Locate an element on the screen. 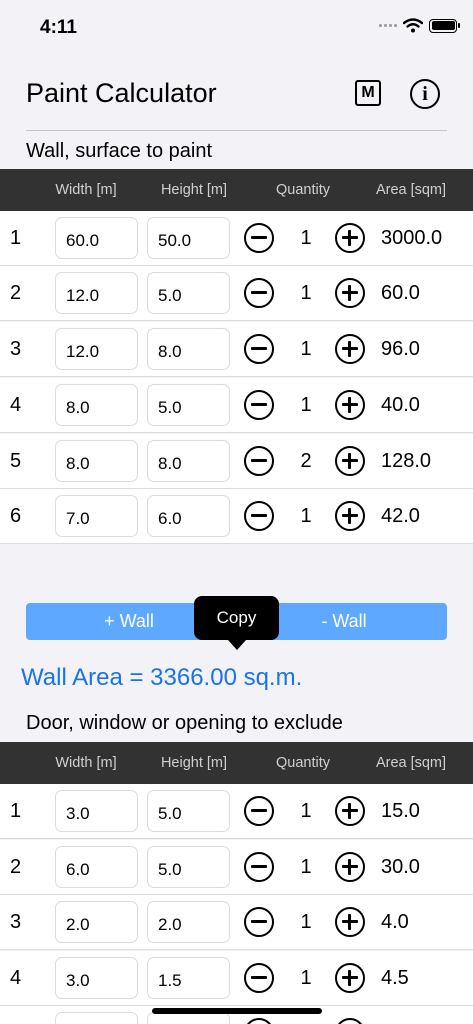  width-field: 60.0 is located at coordinates (96, 238).